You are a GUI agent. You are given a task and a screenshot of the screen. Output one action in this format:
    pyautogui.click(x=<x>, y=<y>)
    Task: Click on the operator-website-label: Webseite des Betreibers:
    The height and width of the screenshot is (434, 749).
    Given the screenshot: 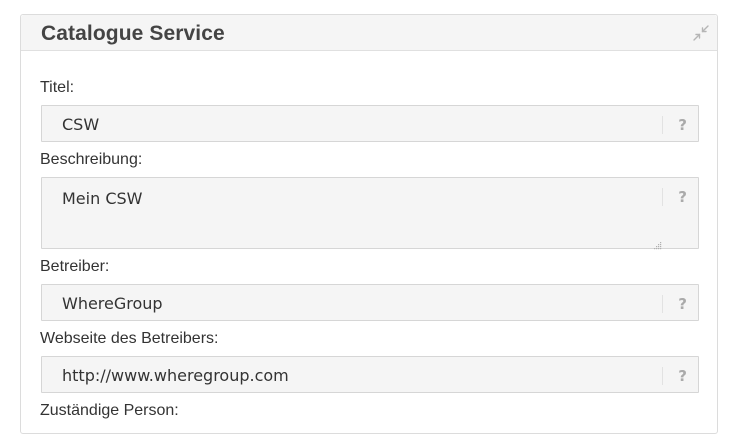 What is the action you would take?
    pyautogui.click(x=129, y=338)
    